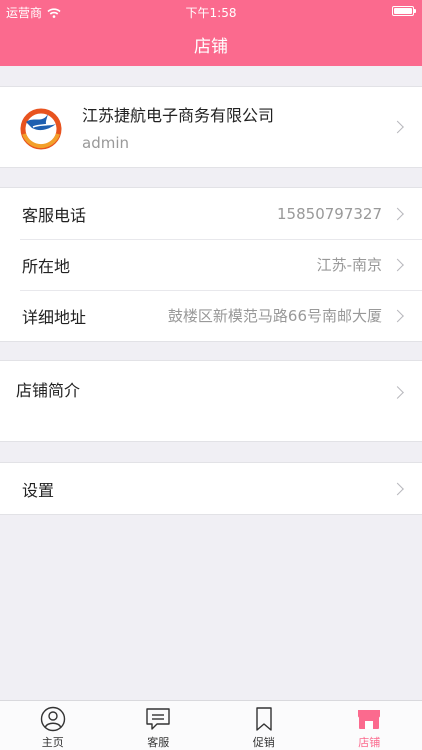 The width and height of the screenshot is (422, 750). I want to click on settings-section: 设置, so click(211, 488).